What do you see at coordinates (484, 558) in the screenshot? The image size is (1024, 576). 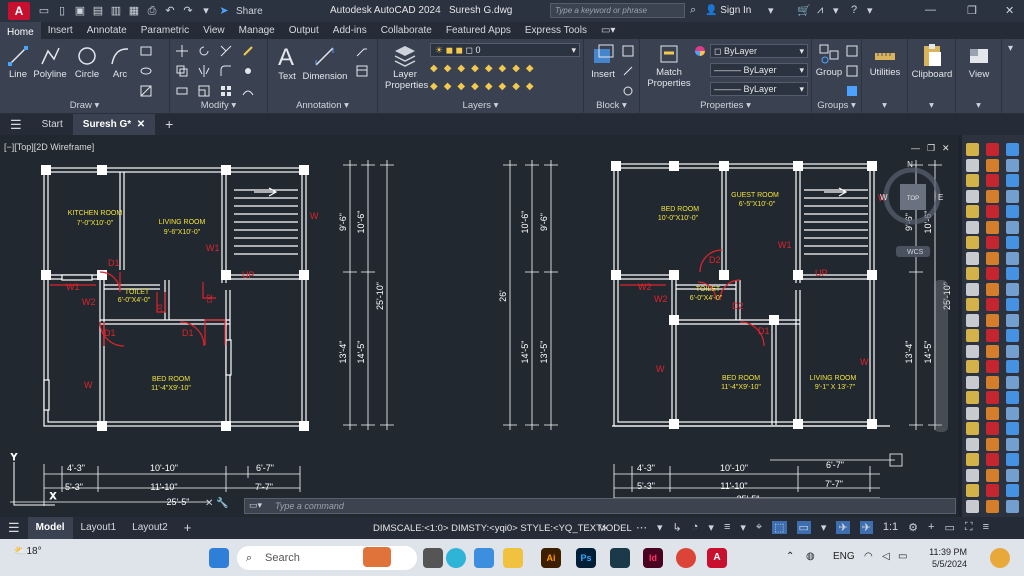 I see `files-icon` at bounding box center [484, 558].